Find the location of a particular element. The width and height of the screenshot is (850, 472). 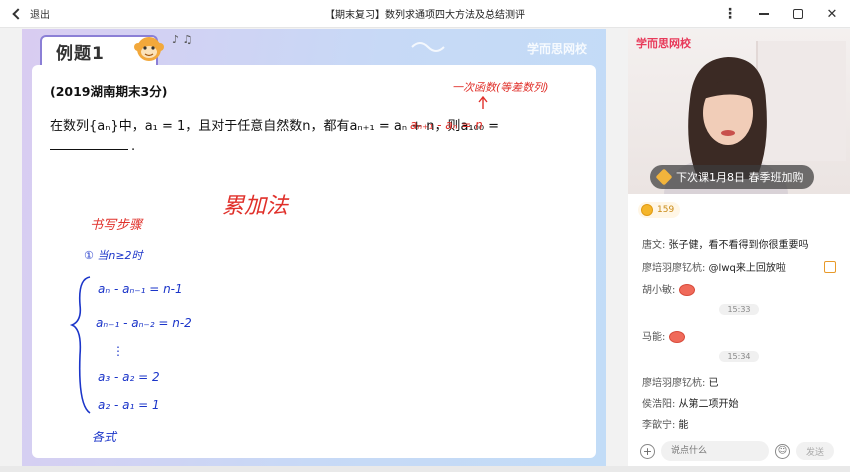

ink-steps-title: 书写步骤 is located at coordinates (117, 225).